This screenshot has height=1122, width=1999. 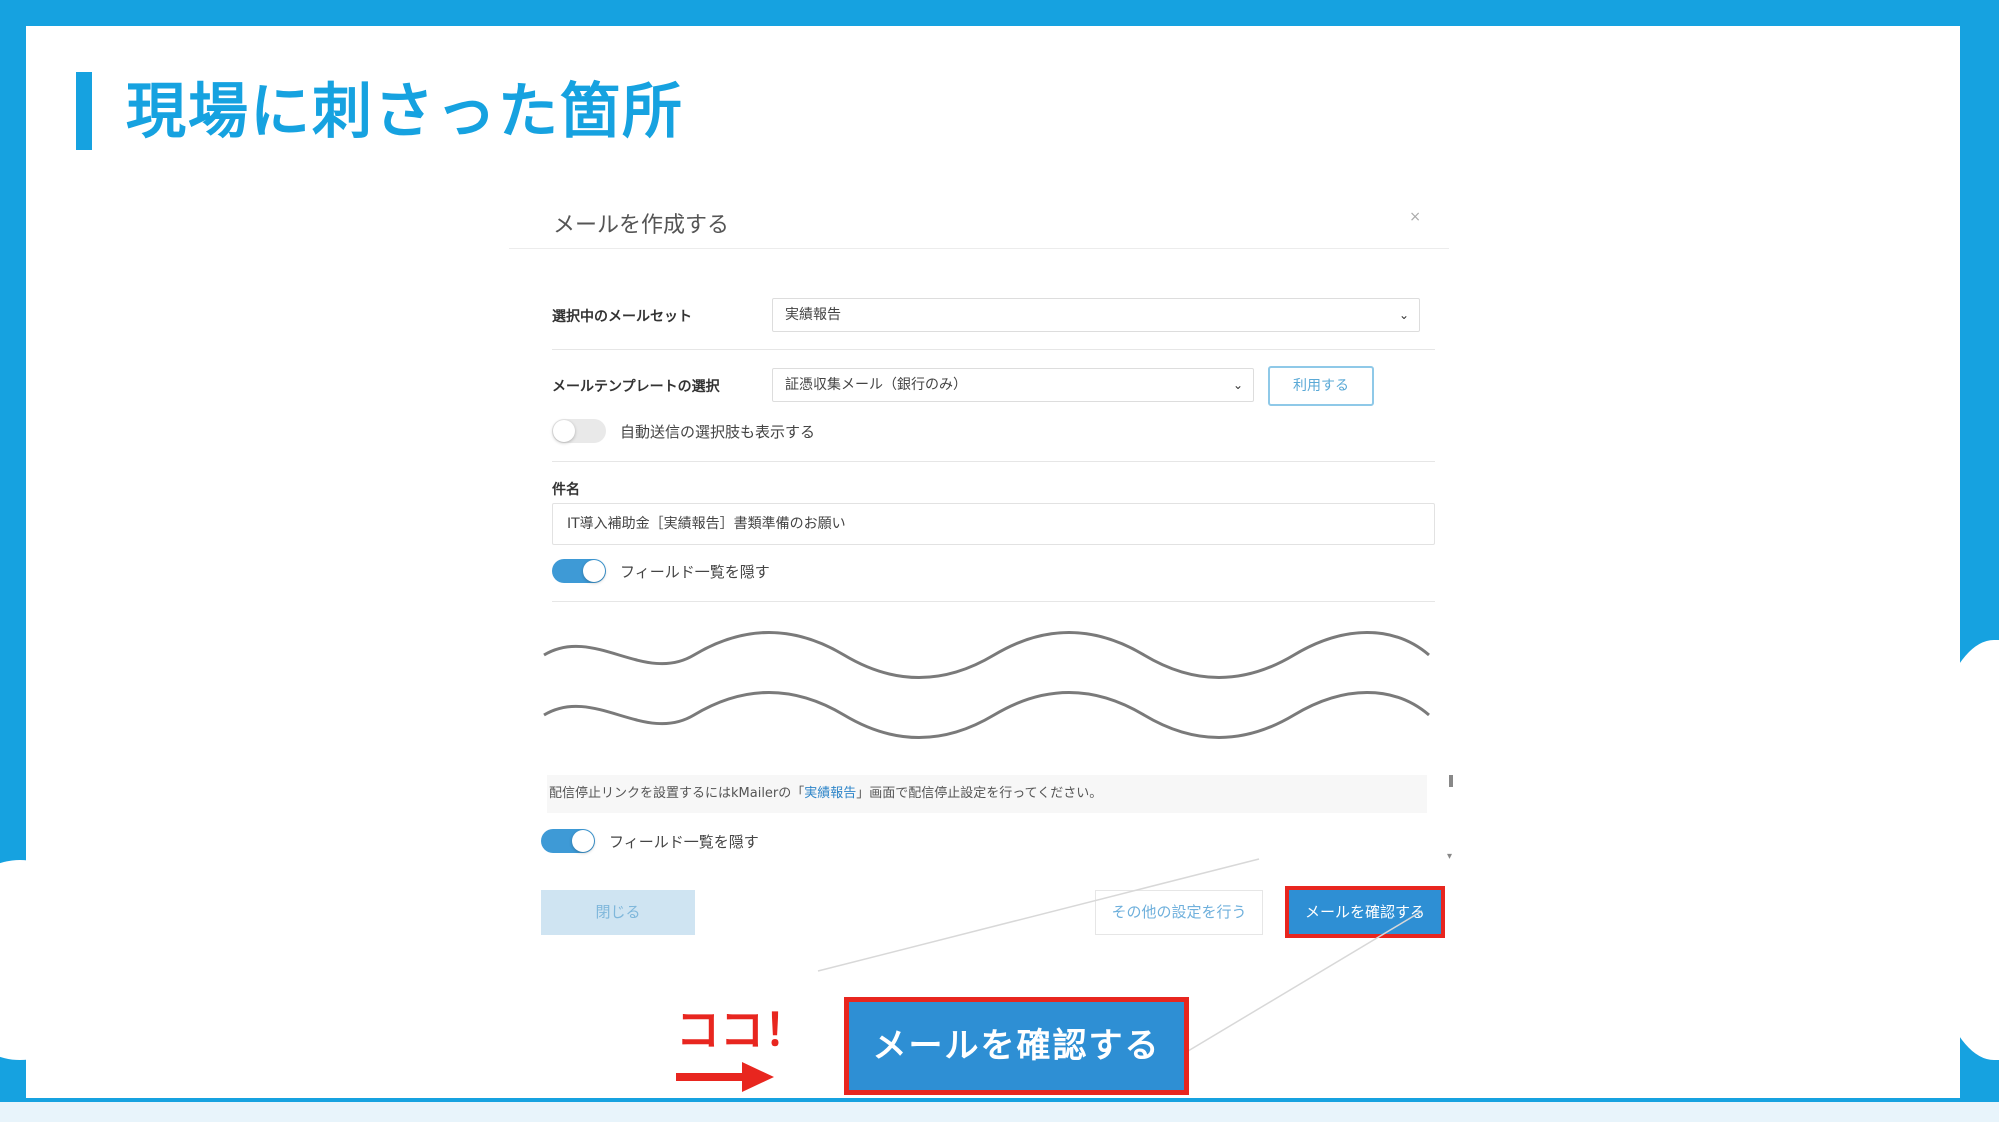 What do you see at coordinates (84, 111) in the screenshot?
I see `title-accent-bar` at bounding box center [84, 111].